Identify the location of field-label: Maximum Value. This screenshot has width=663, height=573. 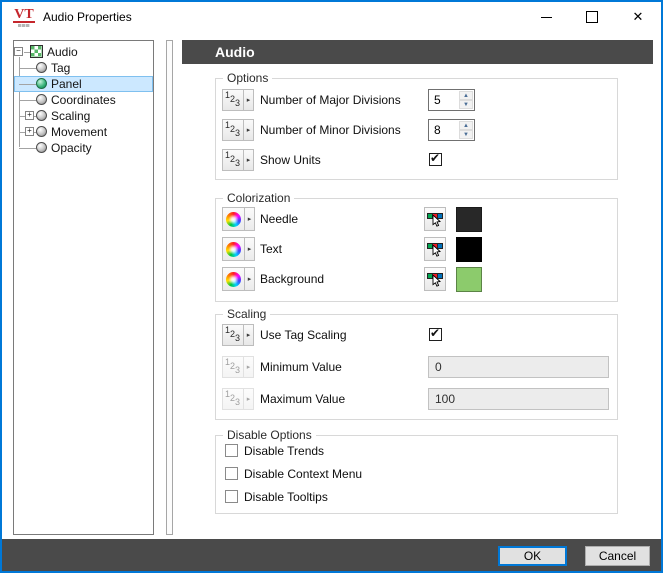
(303, 399).